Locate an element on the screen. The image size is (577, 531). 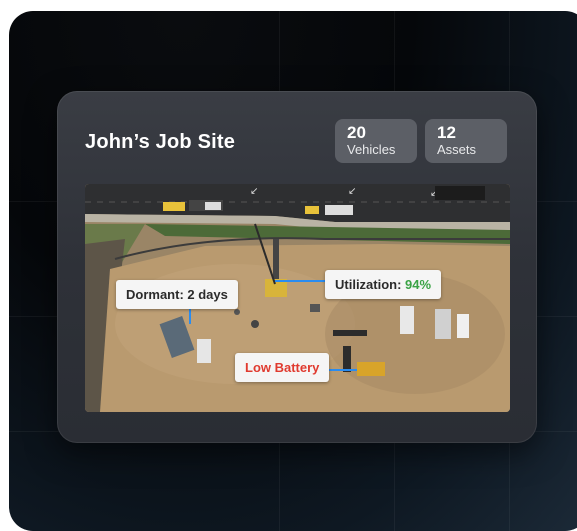
site-title: John’s Job Site is located at coordinates (160, 142).